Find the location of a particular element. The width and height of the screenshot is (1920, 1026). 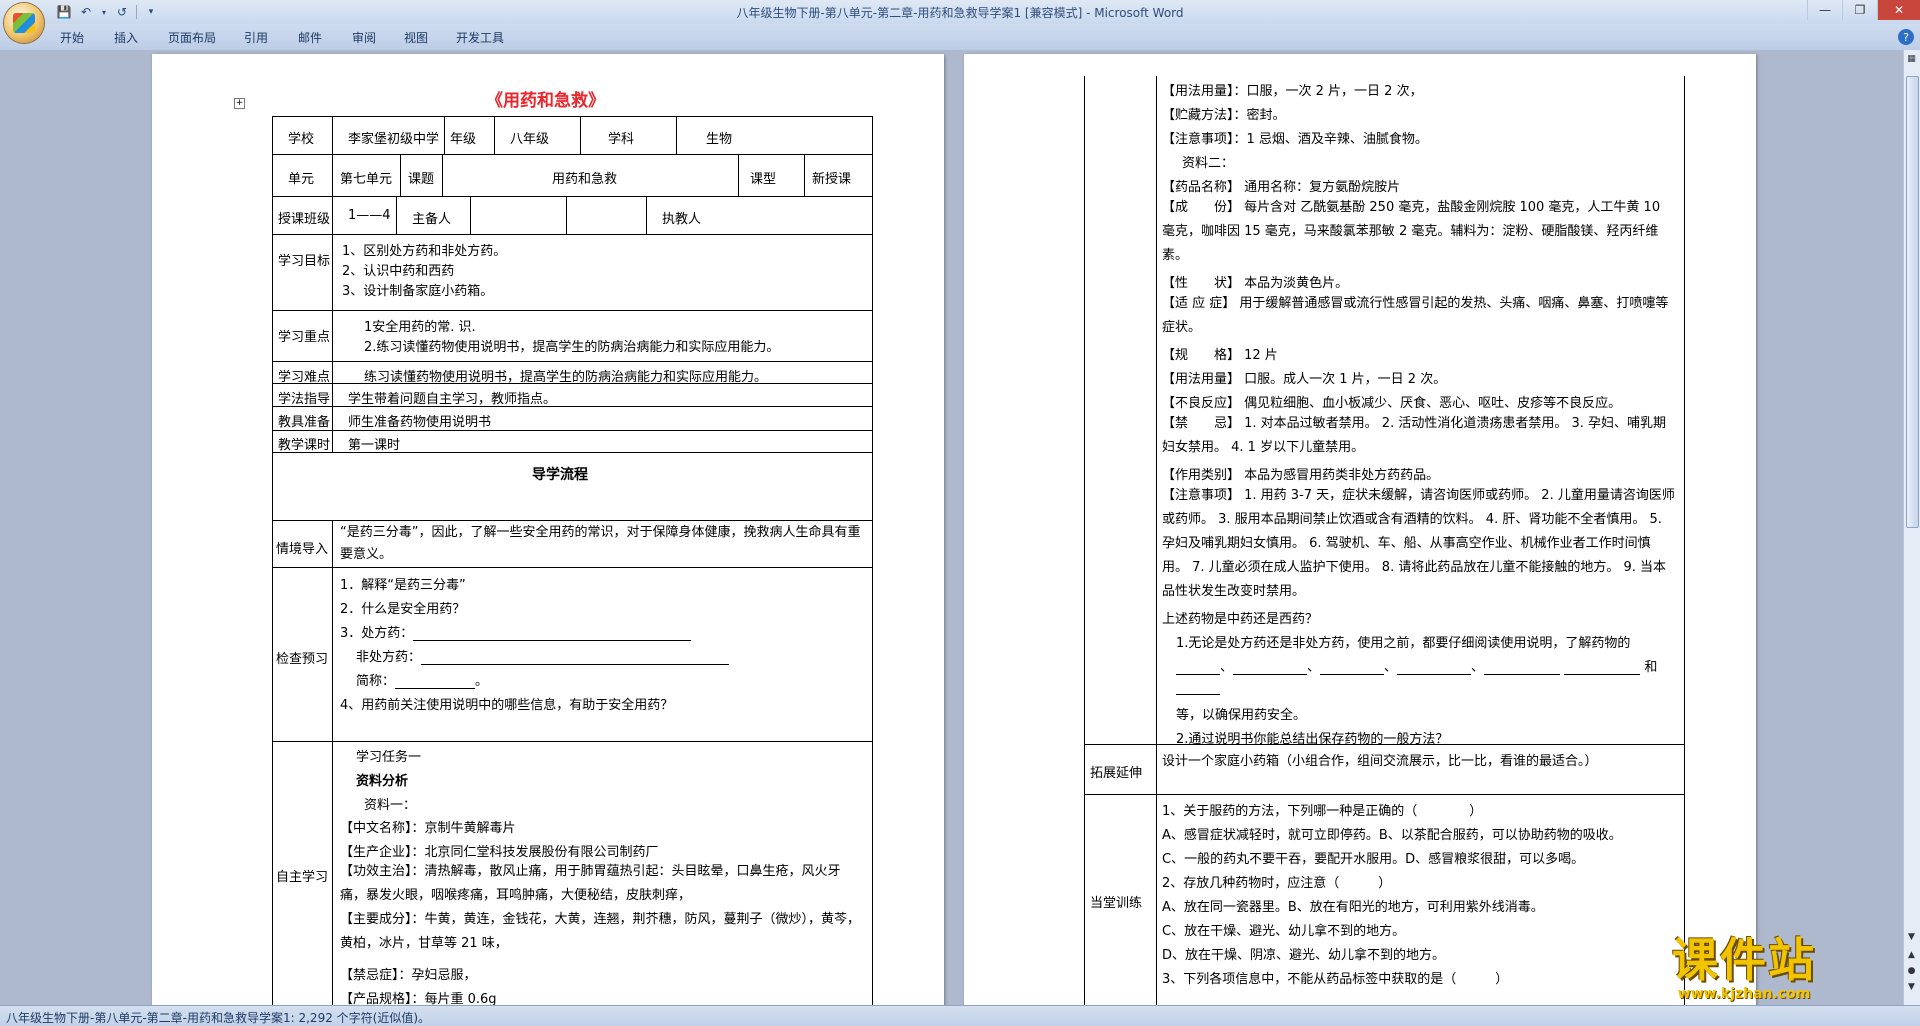

previous-page-icon: ▲ is located at coordinates (1911, 954).